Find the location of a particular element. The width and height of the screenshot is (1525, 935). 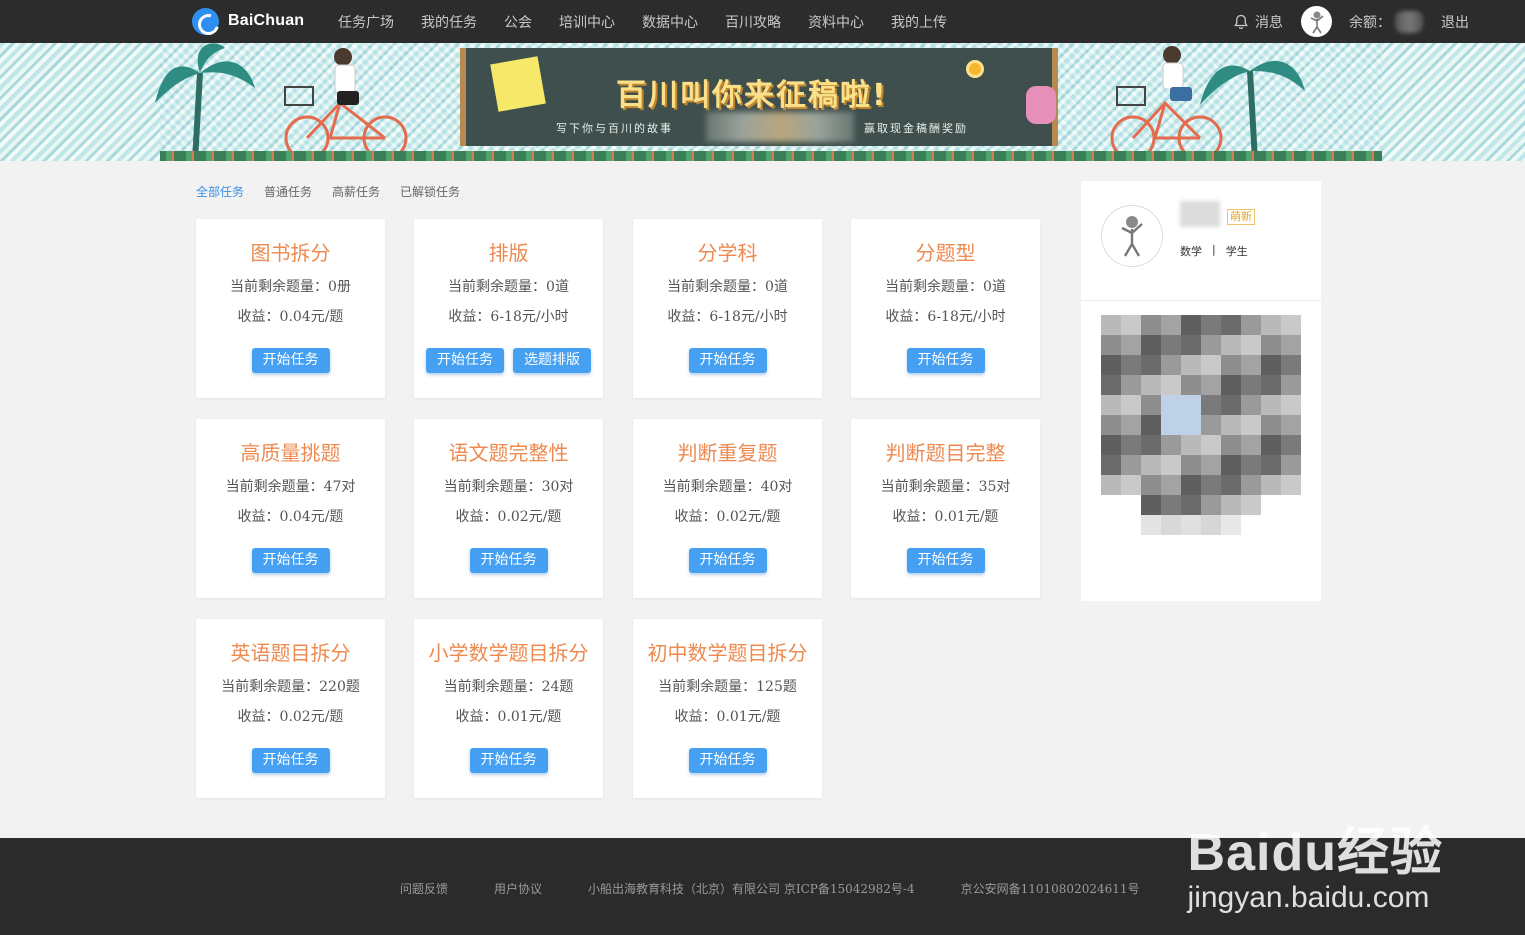

task-card: 分题型 当前剩余题量：0道 收益：6-18元/小时 开始任务 is located at coordinates (945, 308).